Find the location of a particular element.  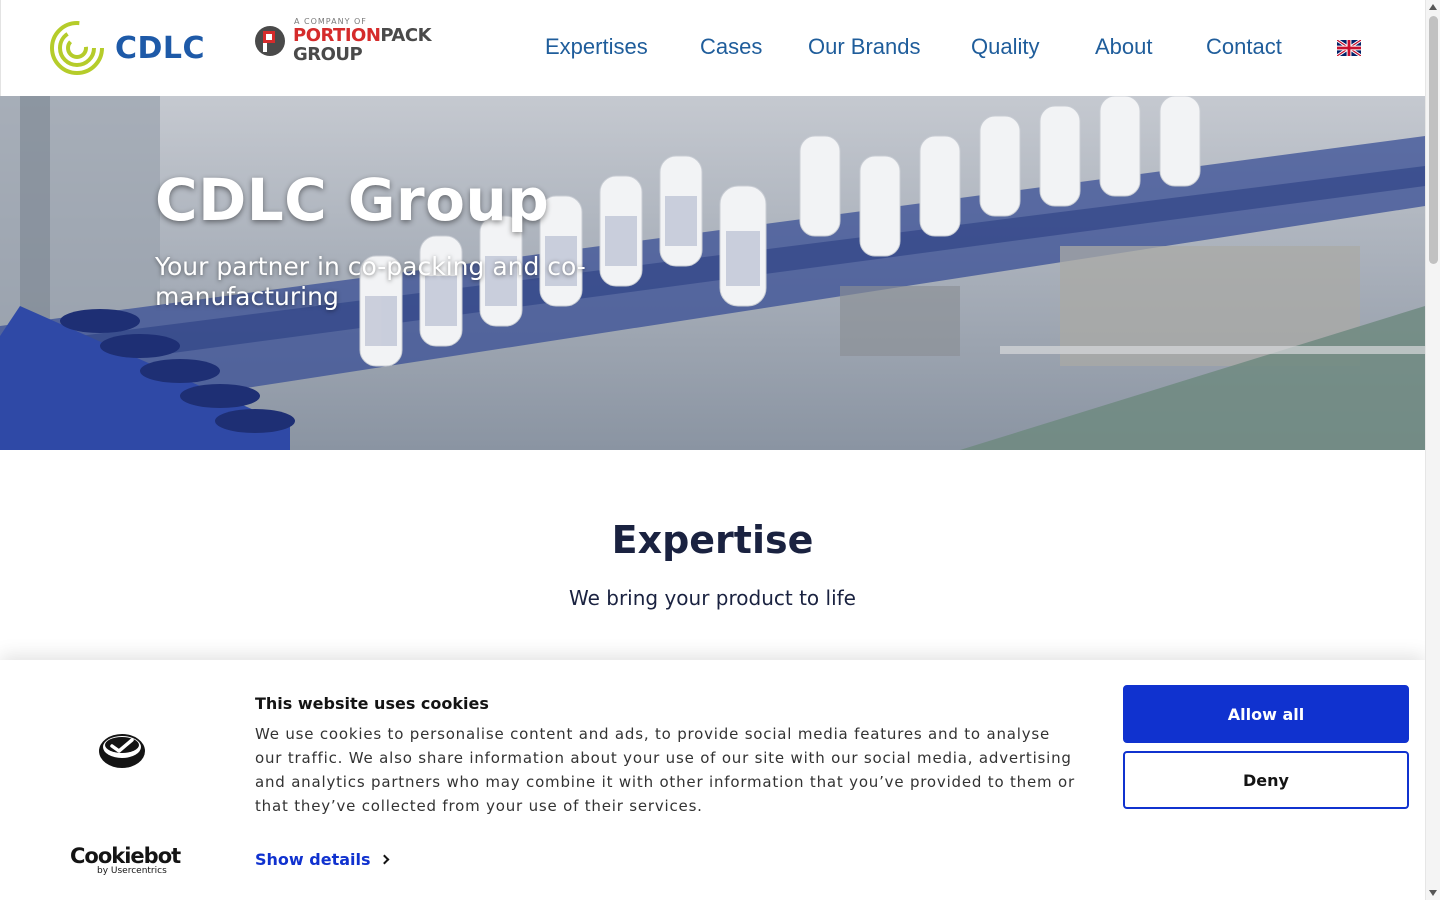

cookiebot-logo-icon is located at coordinates (122, 751).